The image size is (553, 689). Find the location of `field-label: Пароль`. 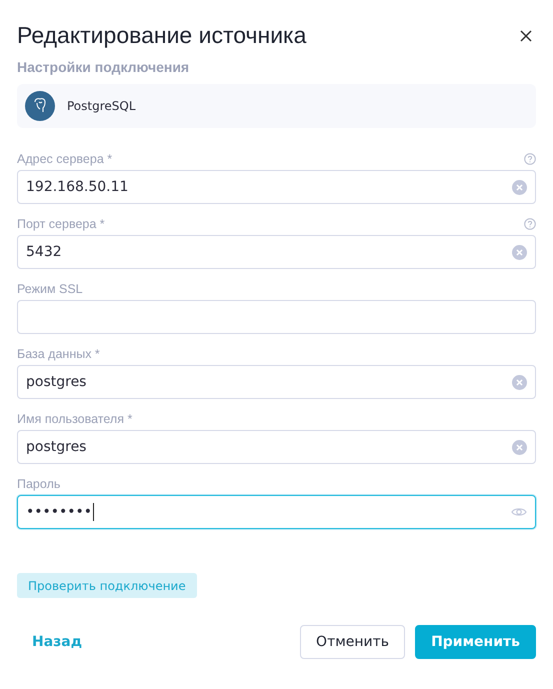

field-label: Пароль is located at coordinates (38, 484).